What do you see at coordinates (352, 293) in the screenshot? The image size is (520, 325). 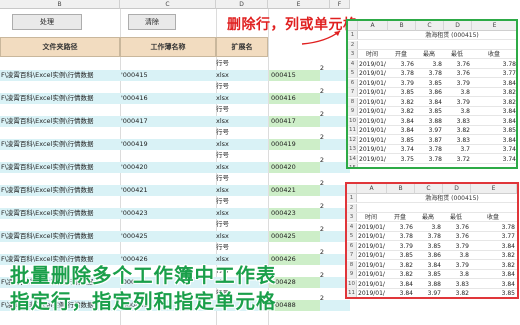 I see `row-number: 11` at bounding box center [352, 293].